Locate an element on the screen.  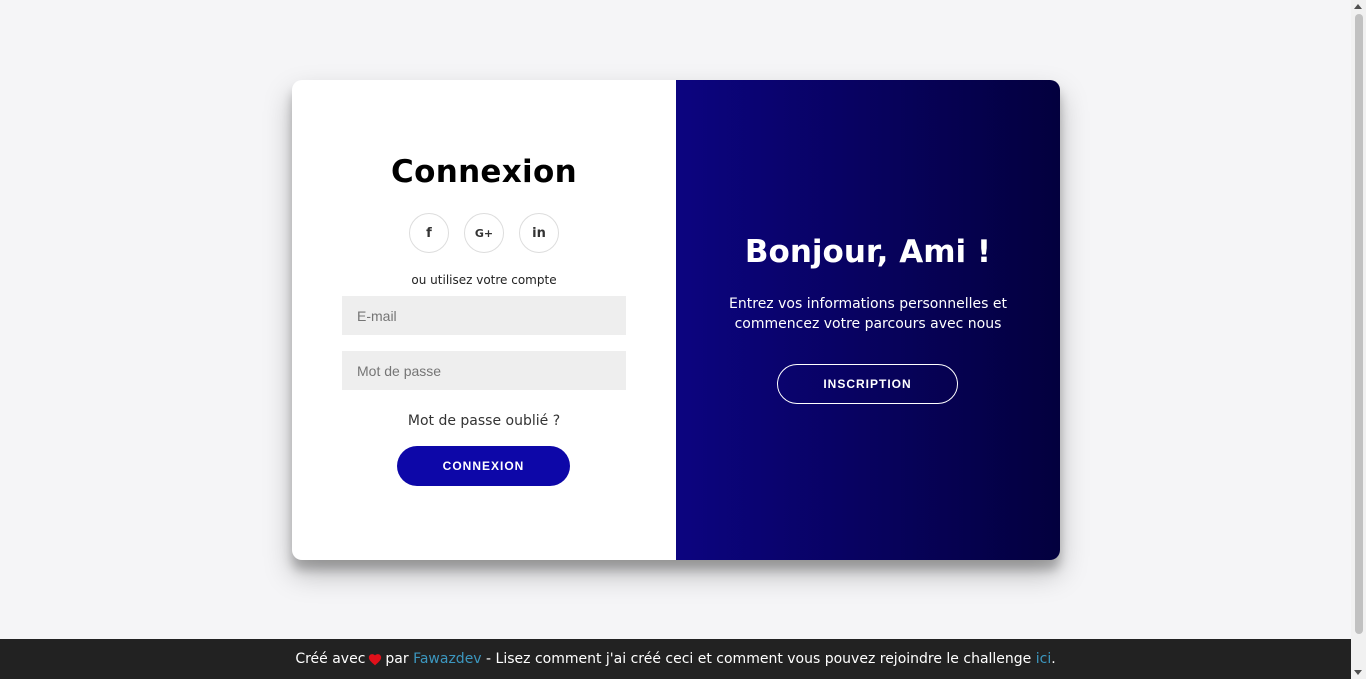
login-button: CONNEXION is located at coordinates (483, 466).